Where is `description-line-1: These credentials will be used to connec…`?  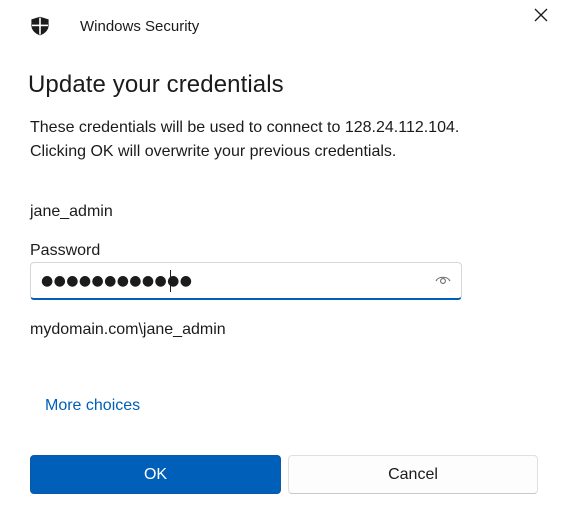
description-line-1: These credentials will be used to connec… is located at coordinates (245, 127).